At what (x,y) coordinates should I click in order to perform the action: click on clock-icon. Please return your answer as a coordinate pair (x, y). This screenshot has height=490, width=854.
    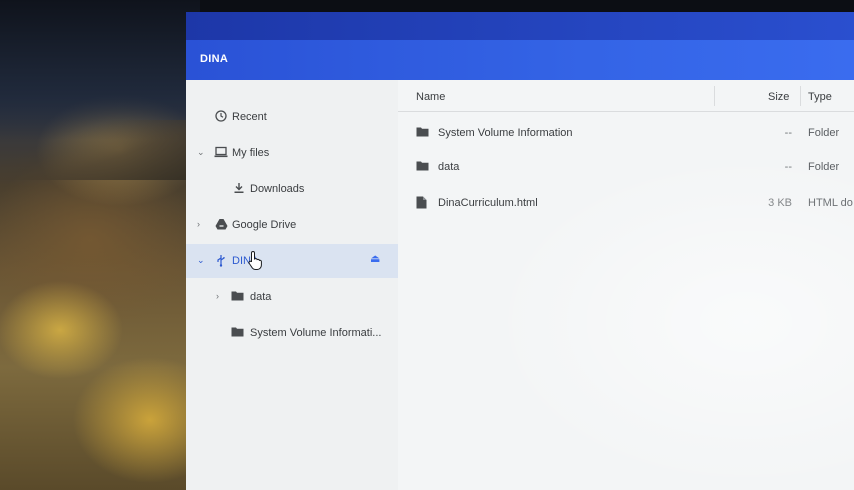
    Looking at the image, I should click on (221, 117).